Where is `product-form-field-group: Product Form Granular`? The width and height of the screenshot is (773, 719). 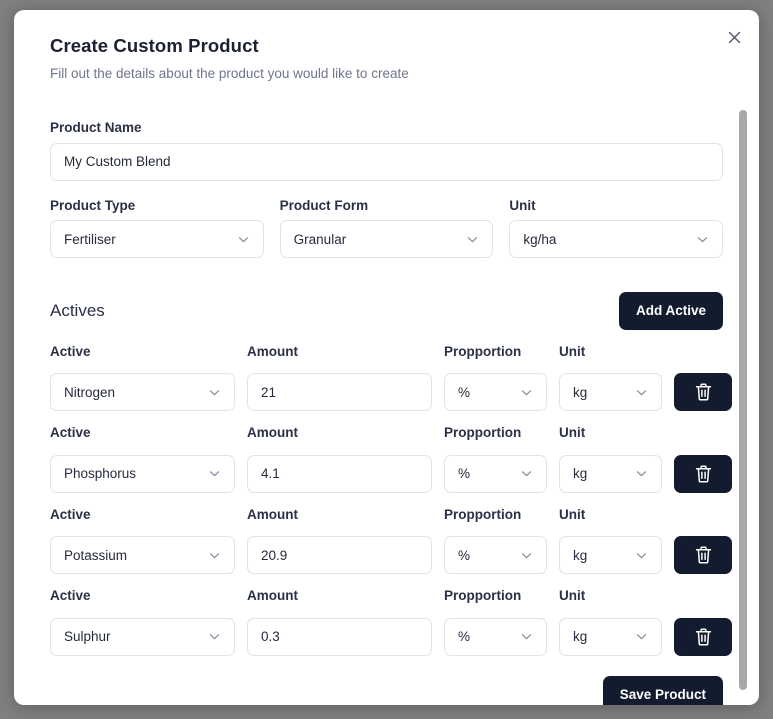
product-form-field-group: Product Form Granular is located at coordinates (386, 228).